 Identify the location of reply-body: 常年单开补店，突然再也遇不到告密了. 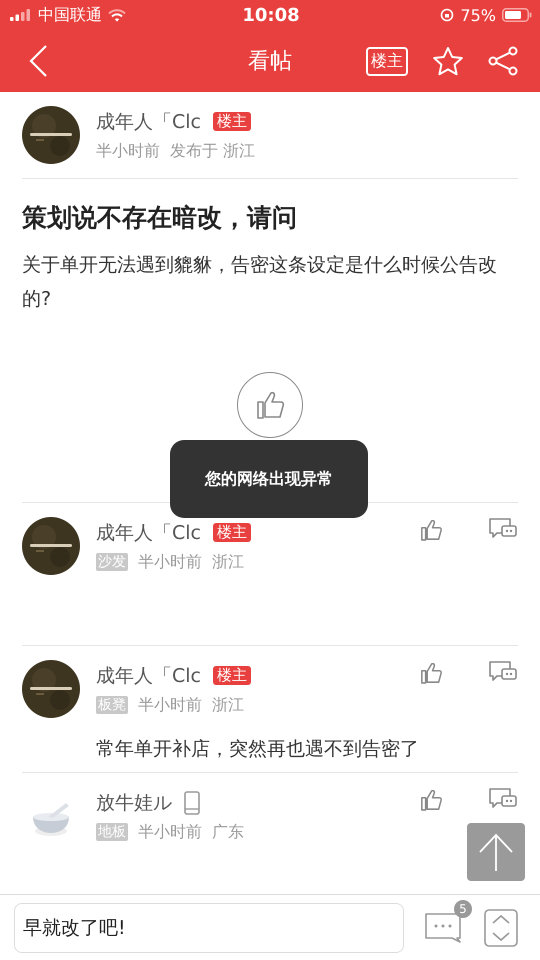
(257, 749).